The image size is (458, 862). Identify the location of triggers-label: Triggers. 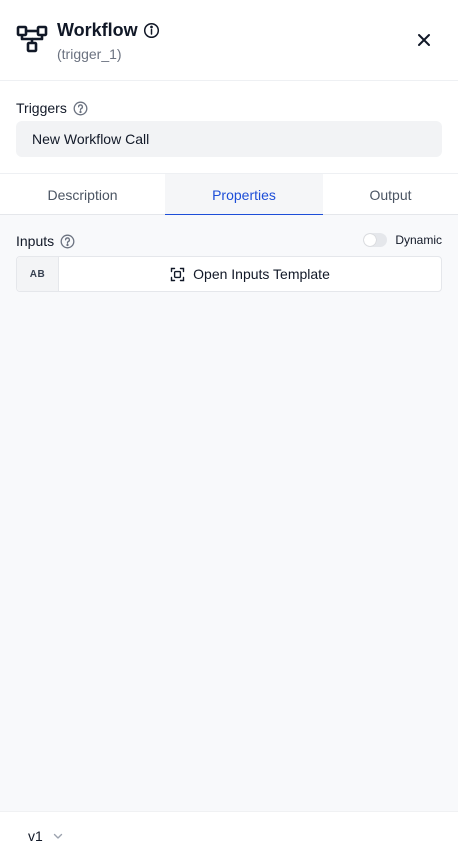
(52, 108).